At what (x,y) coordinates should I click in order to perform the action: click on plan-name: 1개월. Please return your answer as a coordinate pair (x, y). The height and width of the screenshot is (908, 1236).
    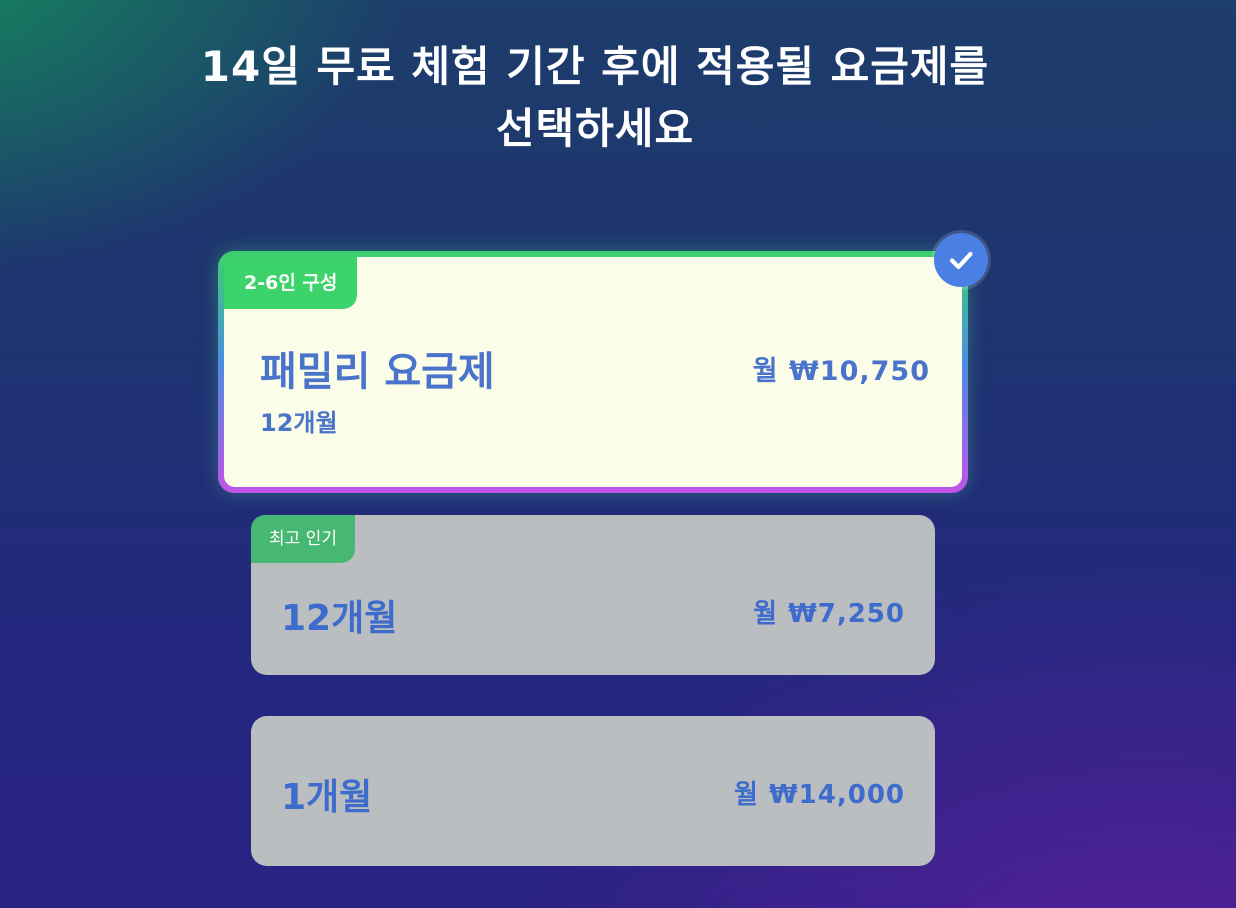
    Looking at the image, I should click on (327, 797).